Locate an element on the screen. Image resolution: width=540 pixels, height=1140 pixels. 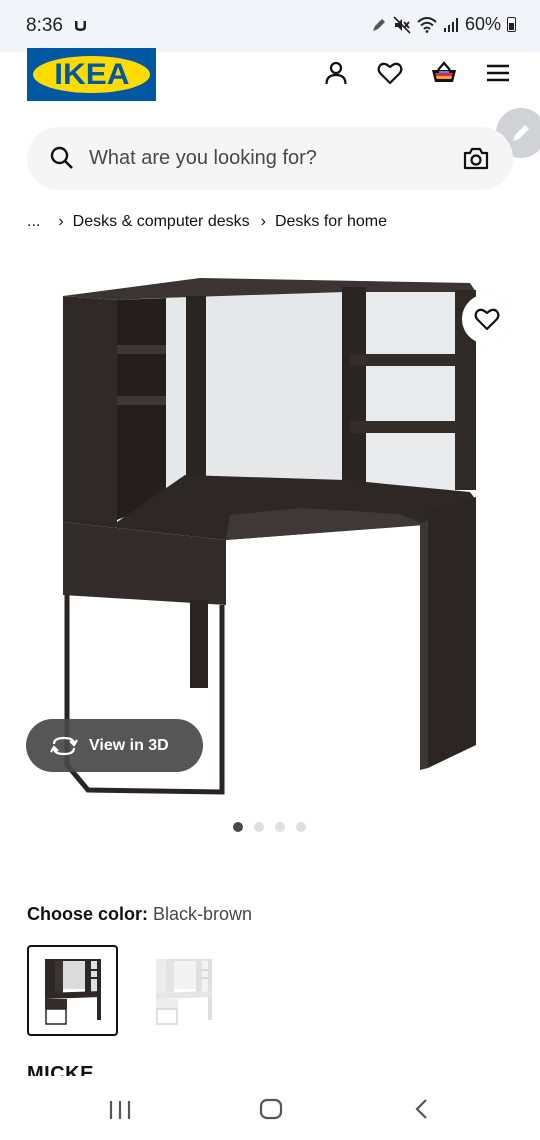
signal-icon is located at coordinates (450, 24).